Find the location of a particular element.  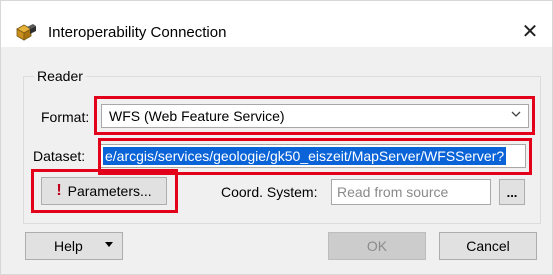

ok-button: OK is located at coordinates (377, 246).